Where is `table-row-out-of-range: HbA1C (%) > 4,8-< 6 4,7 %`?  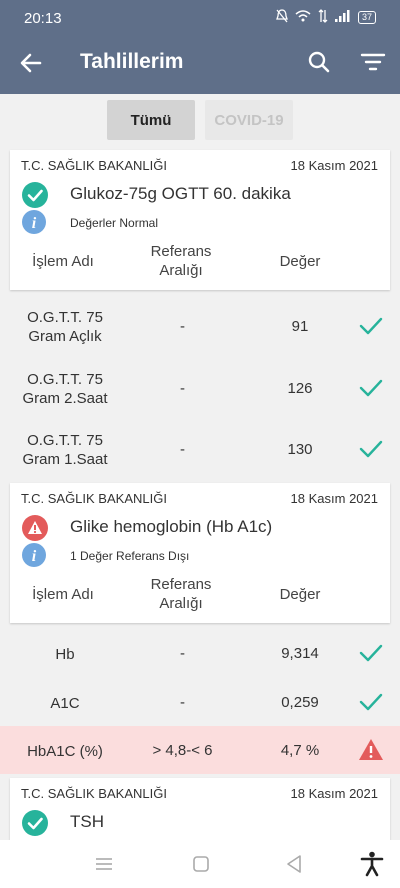
table-row-out-of-range: HbA1C (%) > 4,8-< 6 4,7 % is located at coordinates (200, 750).